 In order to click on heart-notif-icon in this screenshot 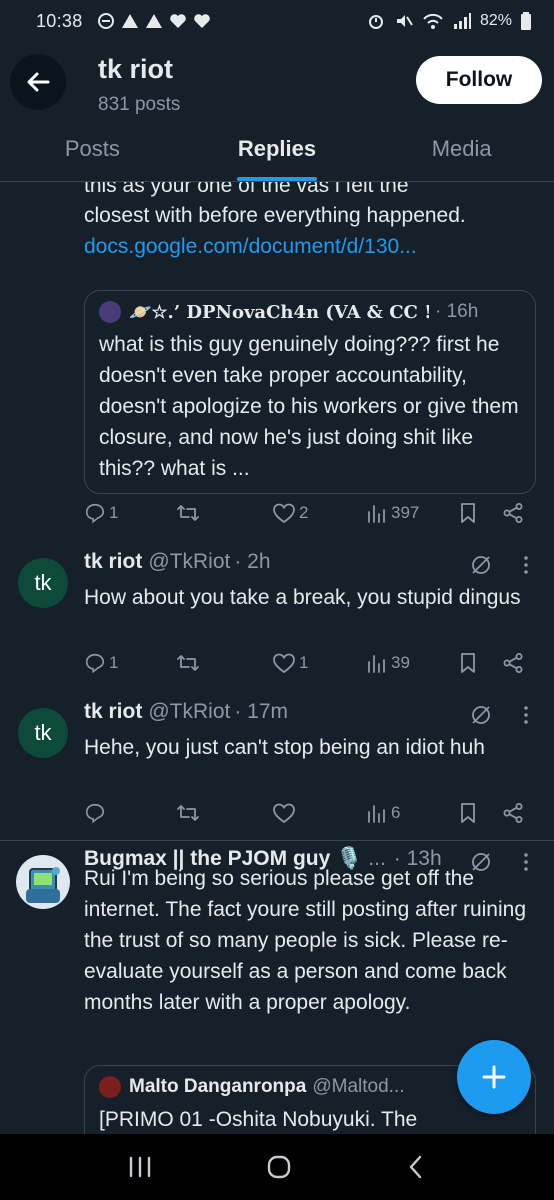, I will do `click(177, 21)`.